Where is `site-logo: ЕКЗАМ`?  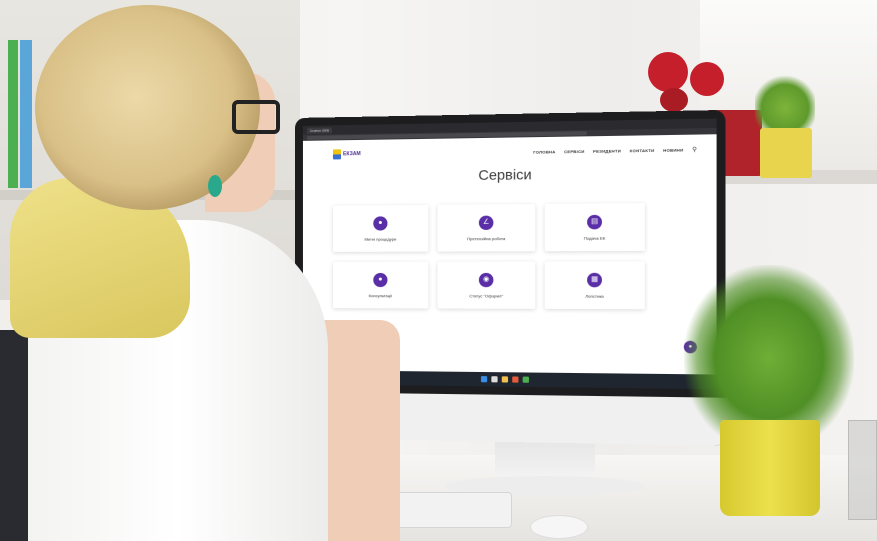
site-logo: ЕКЗАМ is located at coordinates (346, 154).